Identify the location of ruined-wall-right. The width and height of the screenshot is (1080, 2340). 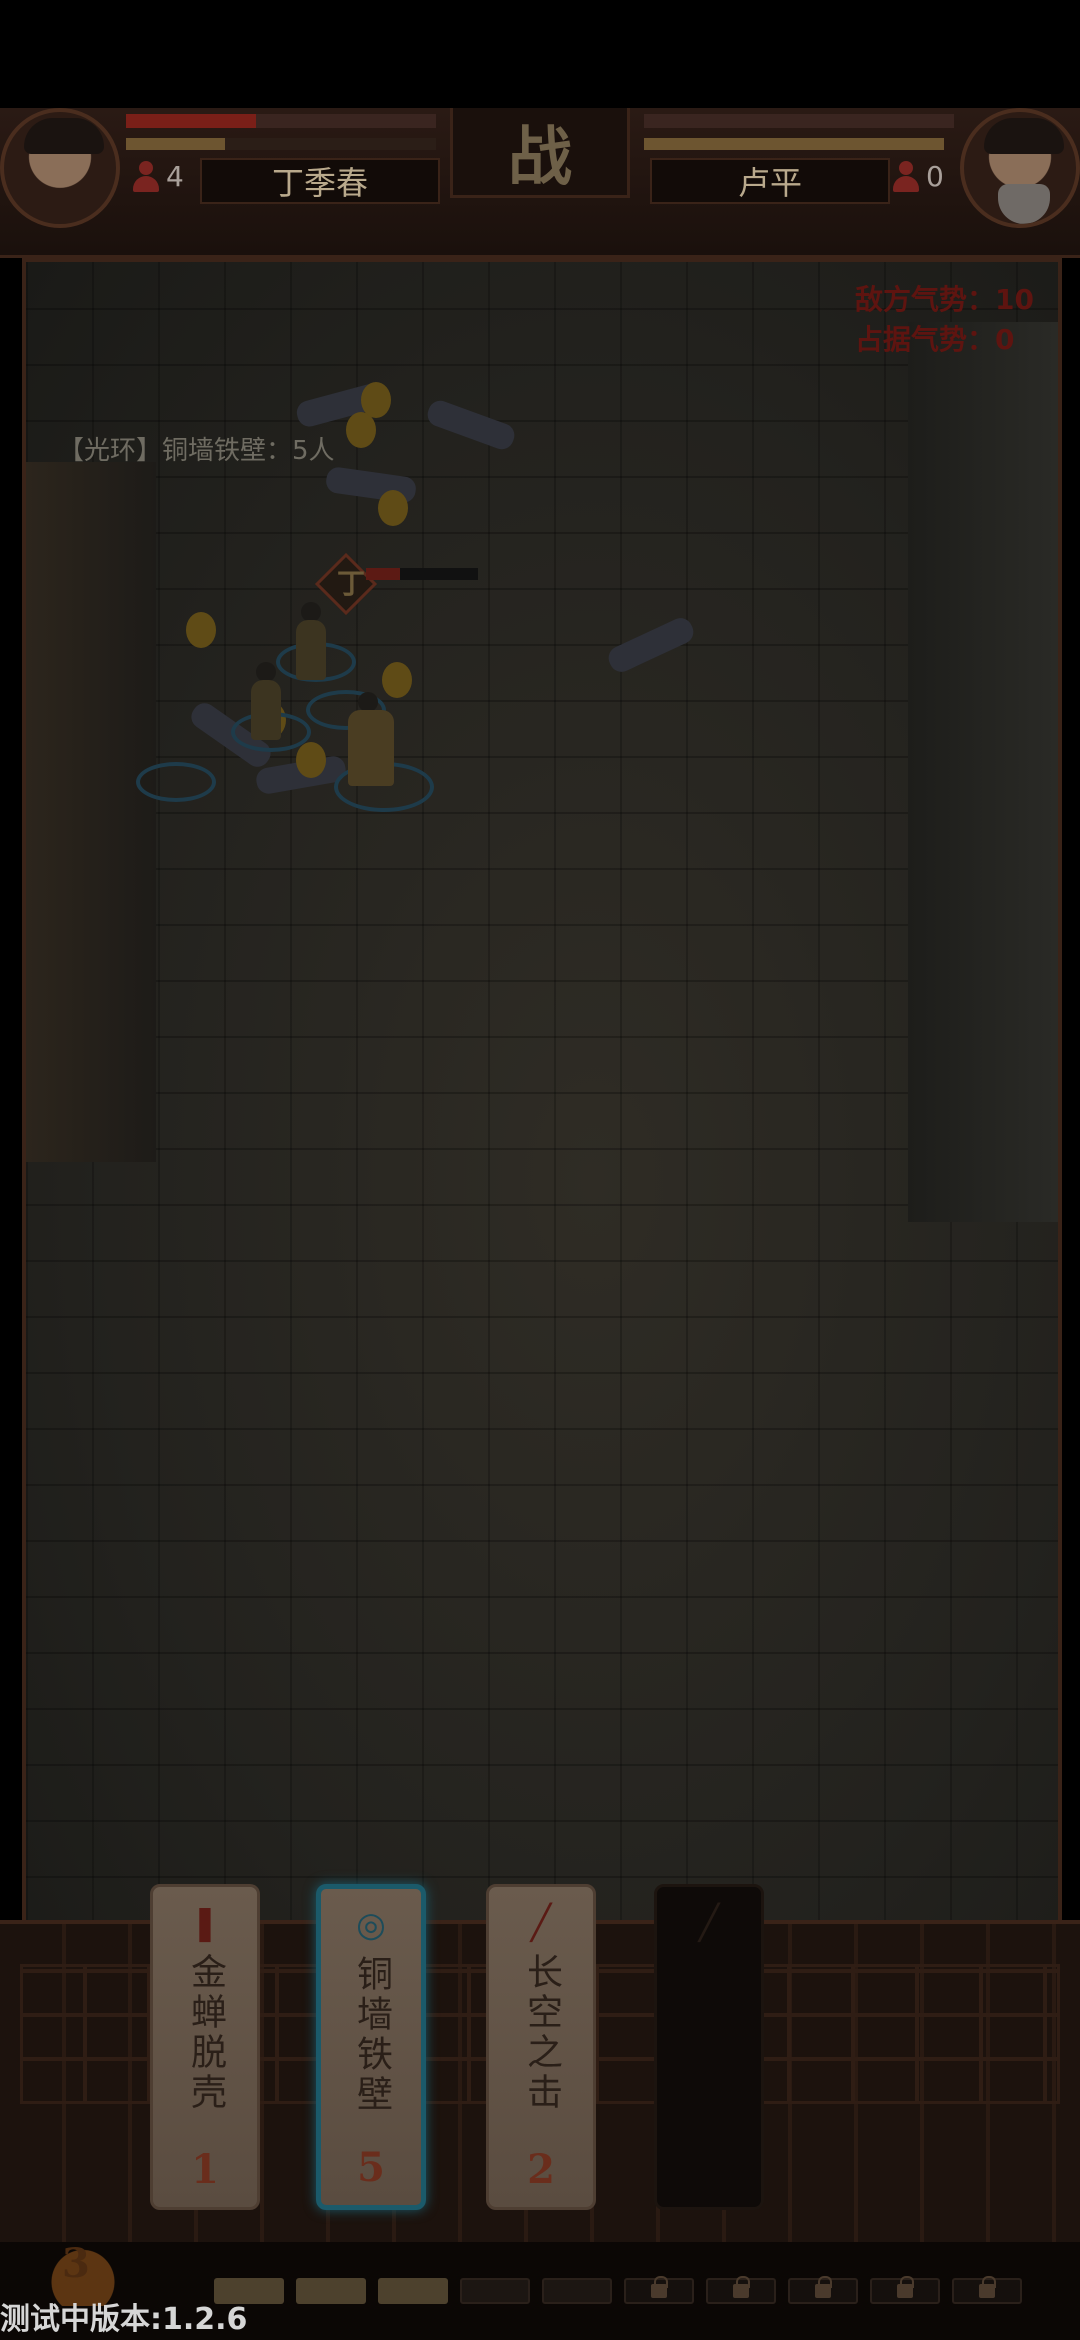
(983, 772).